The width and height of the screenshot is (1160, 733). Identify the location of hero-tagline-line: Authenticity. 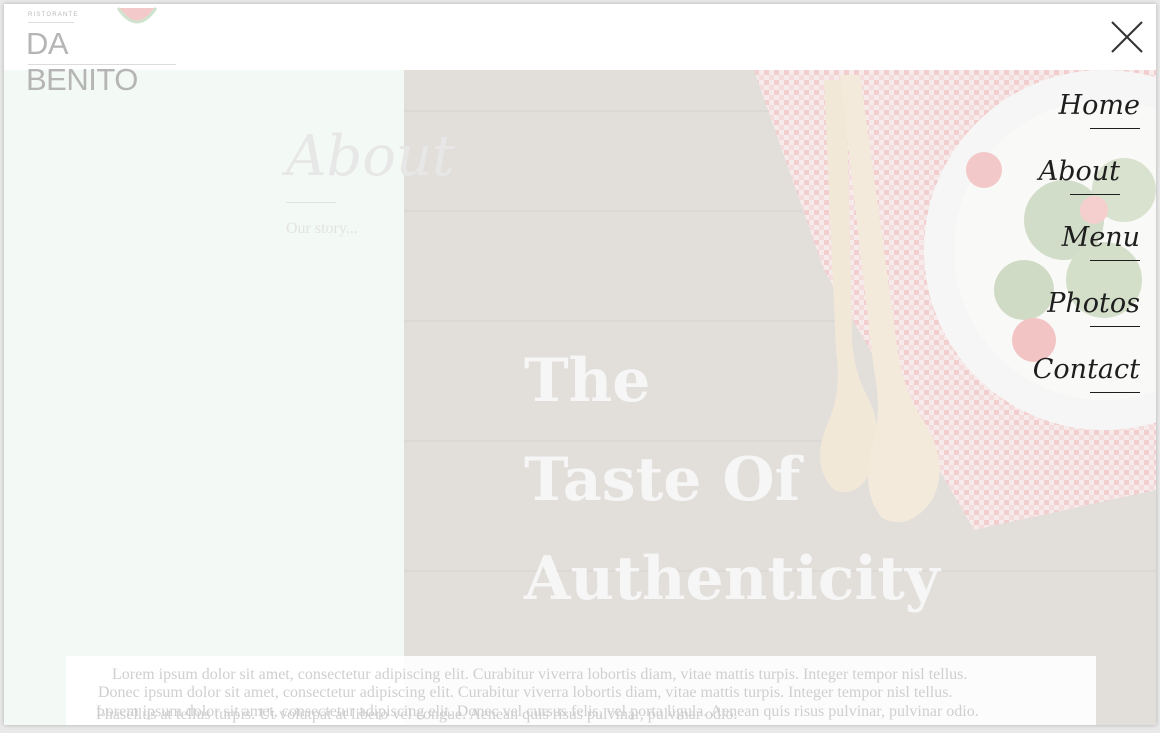
(732, 579).